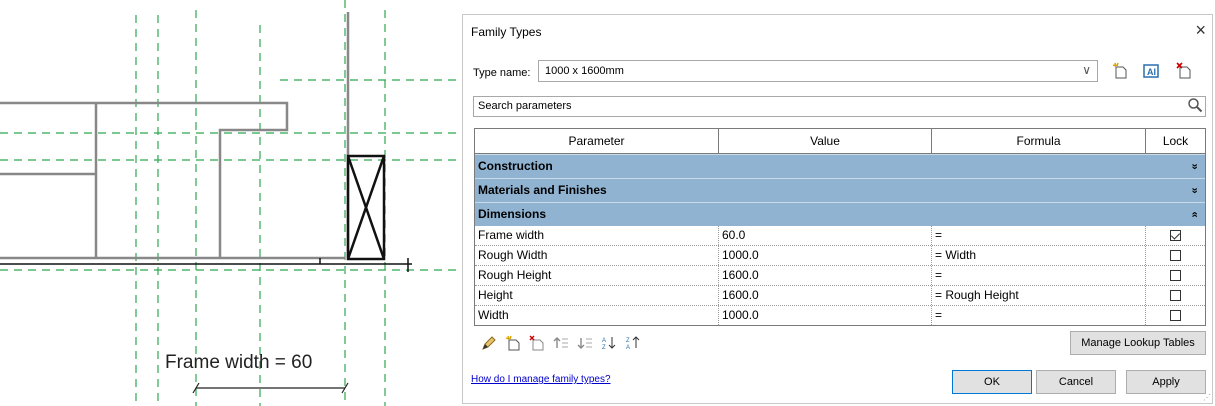 The width and height of the screenshot is (1215, 406). Describe the element at coordinates (366, 207) in the screenshot. I see `door-frame` at that location.